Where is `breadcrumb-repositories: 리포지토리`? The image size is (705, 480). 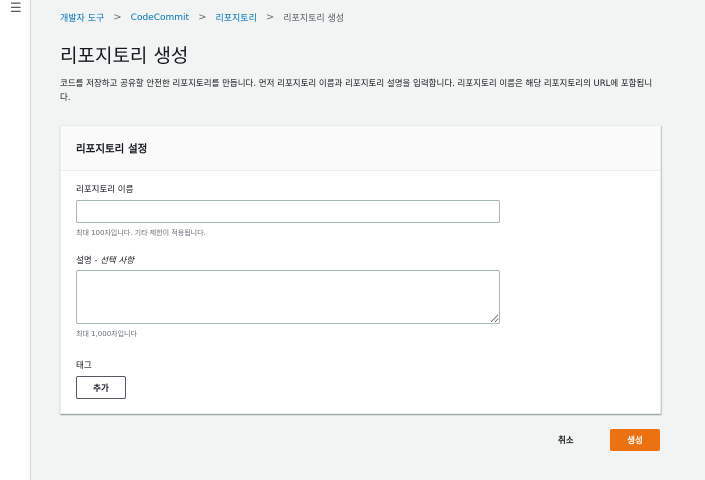
breadcrumb-repositories: 리포지토리 is located at coordinates (235, 17).